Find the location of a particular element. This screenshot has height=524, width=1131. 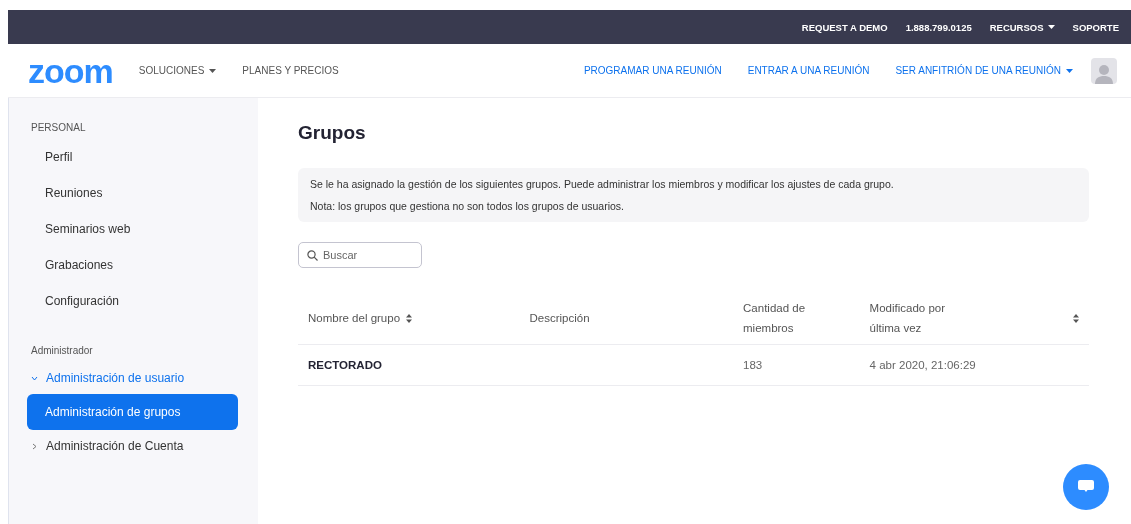

chevron-right-icon is located at coordinates (34, 446).